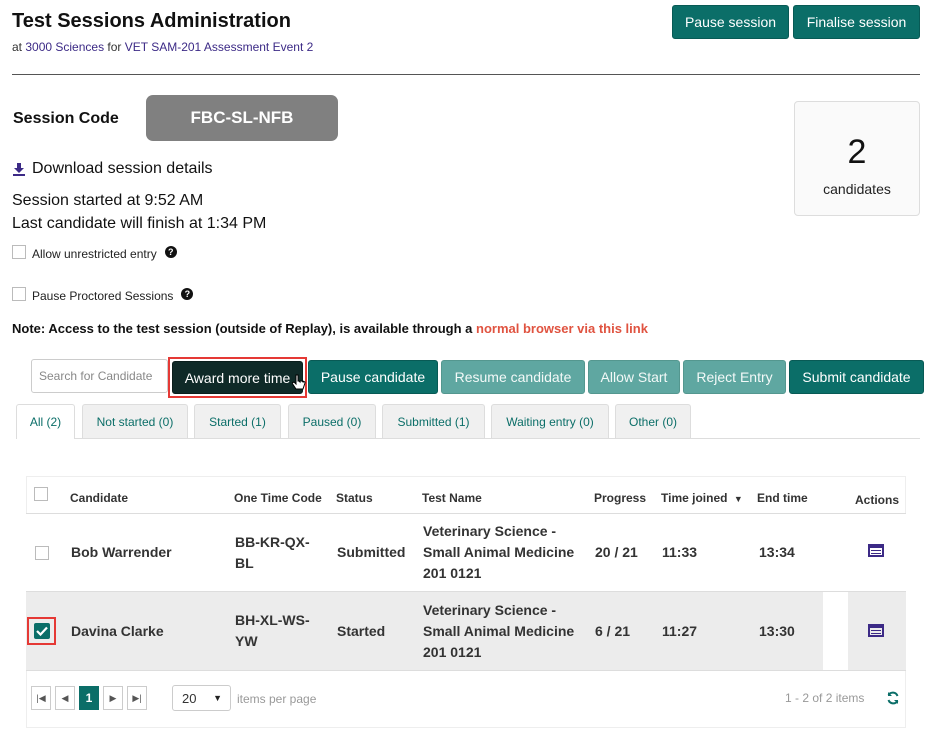 This screenshot has width=929, height=734. What do you see at coordinates (856, 22) in the screenshot?
I see `finalise-session-button: Finalise session` at bounding box center [856, 22].